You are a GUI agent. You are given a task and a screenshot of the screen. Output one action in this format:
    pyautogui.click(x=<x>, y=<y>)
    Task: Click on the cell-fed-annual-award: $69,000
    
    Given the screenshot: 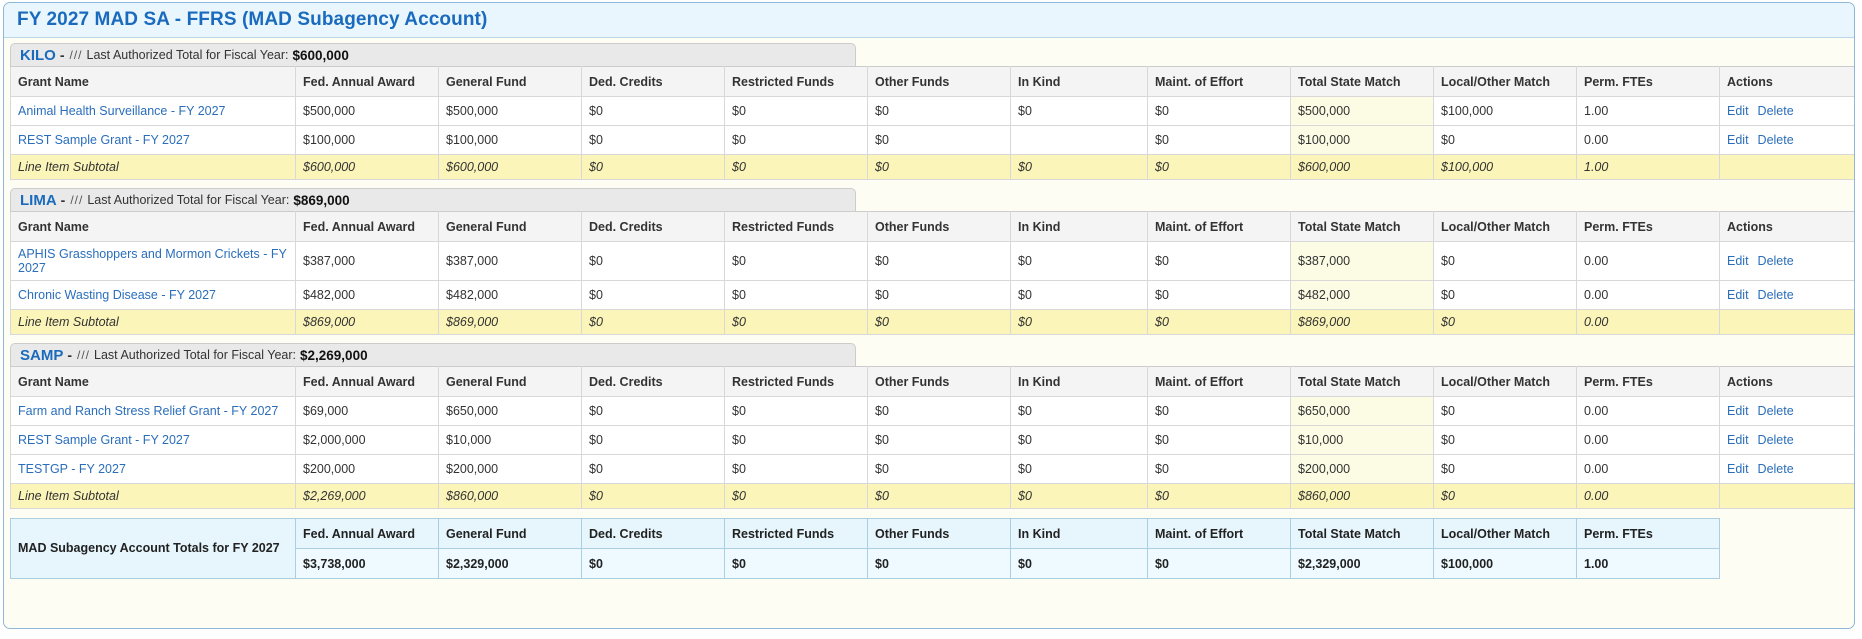 What is the action you would take?
    pyautogui.click(x=367, y=411)
    